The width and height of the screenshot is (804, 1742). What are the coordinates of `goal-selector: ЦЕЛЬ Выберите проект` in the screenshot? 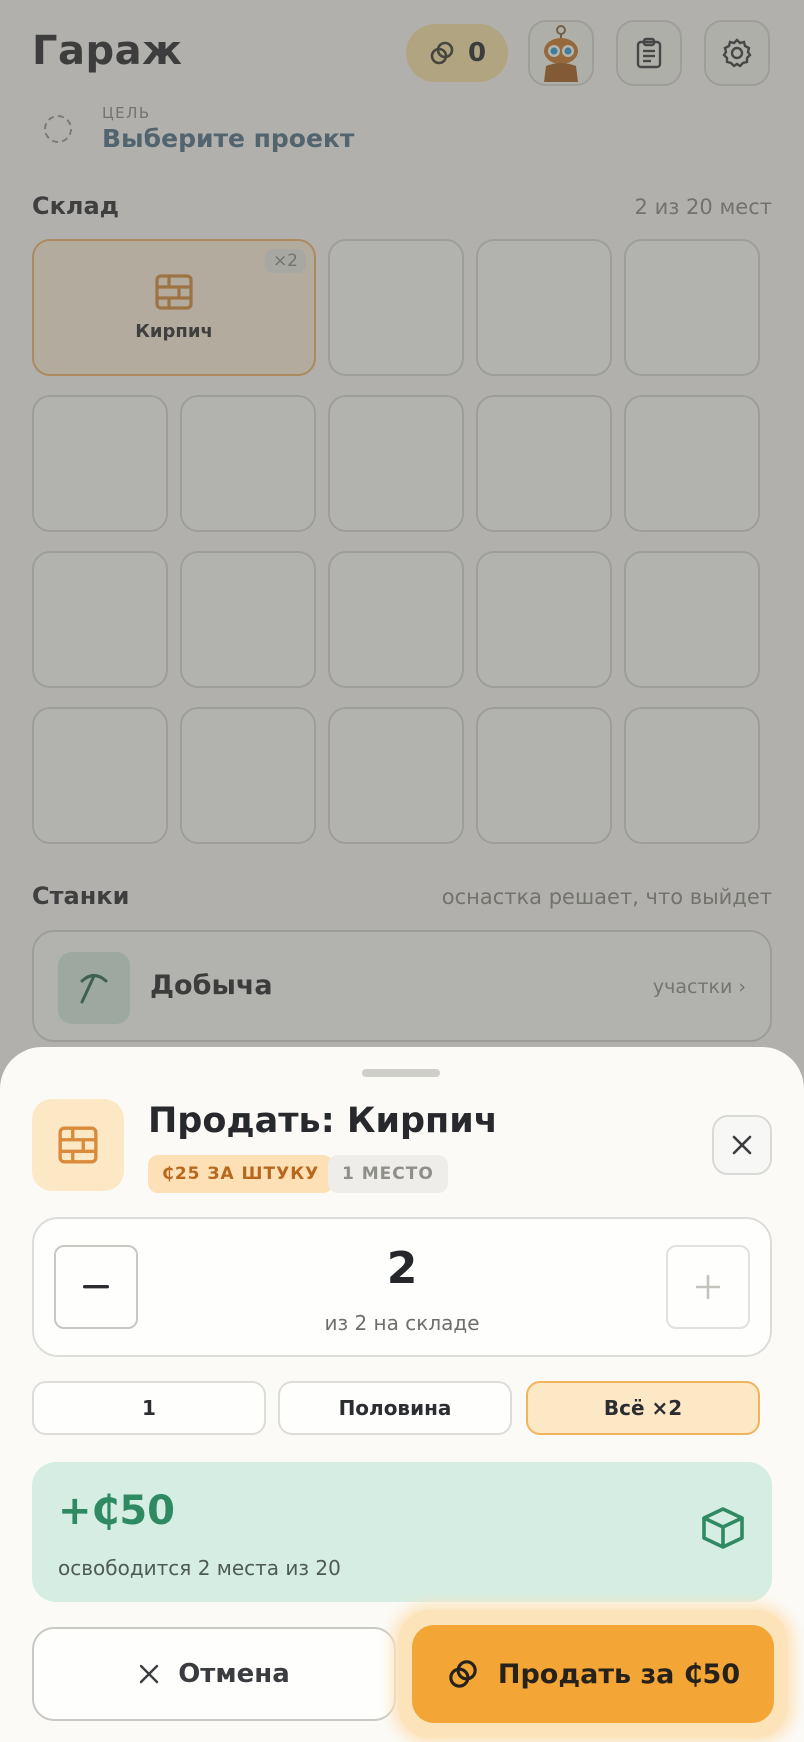 It's located at (199, 128).